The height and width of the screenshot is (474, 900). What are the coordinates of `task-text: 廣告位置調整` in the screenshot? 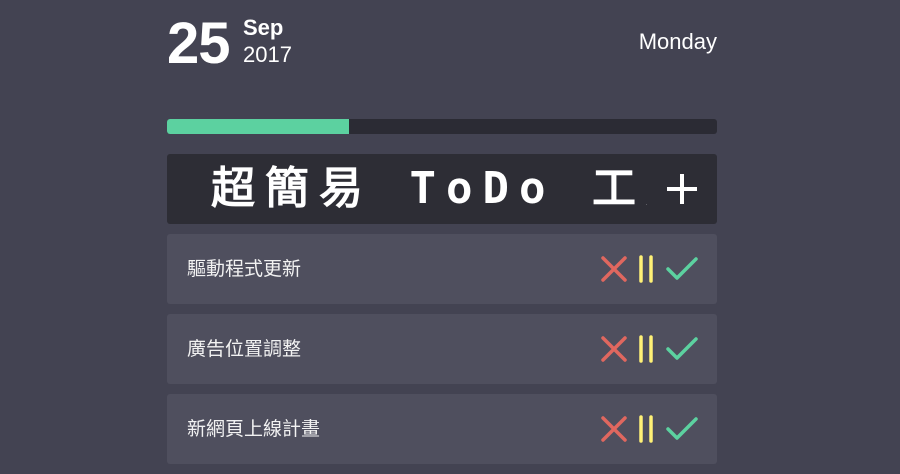 It's located at (244, 349).